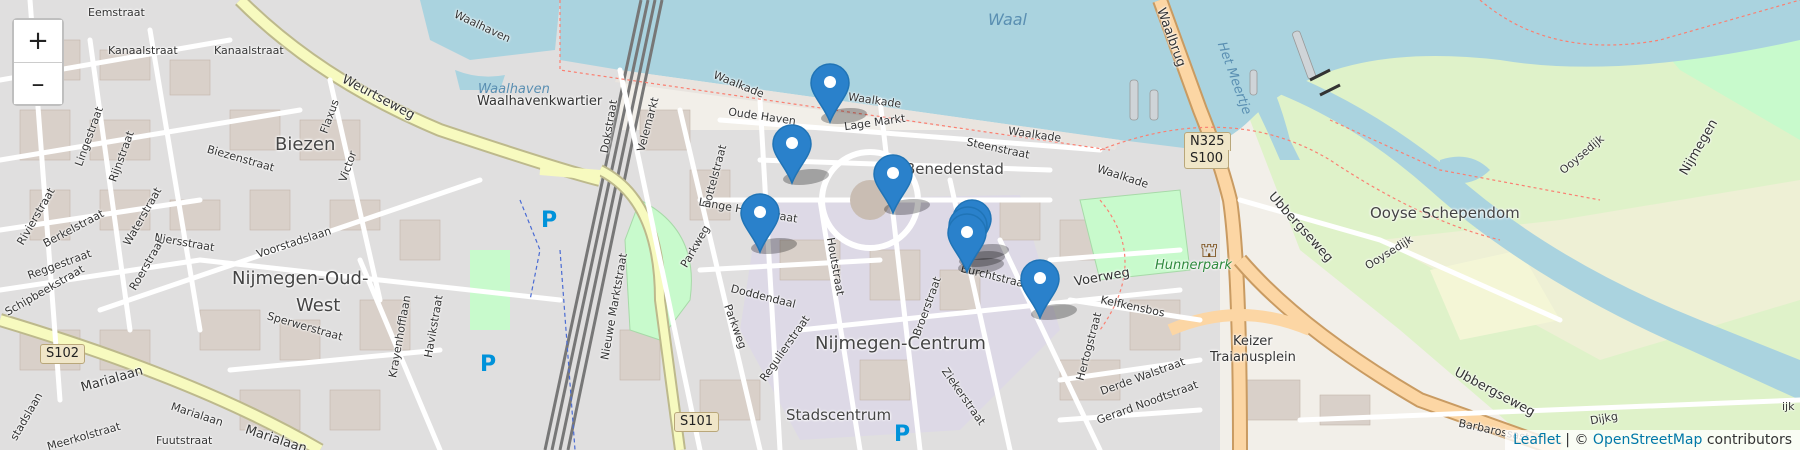 The image size is (1800, 454). I want to click on viewpoint-icon: ⛫, so click(1209, 250).